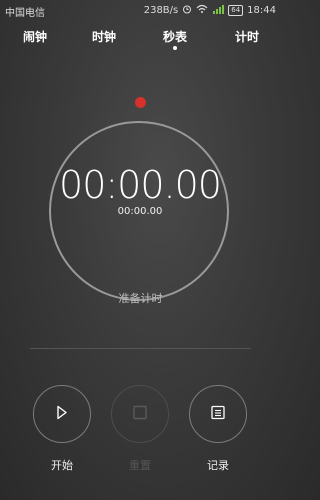  What do you see at coordinates (140, 43) in the screenshot?
I see `tab-bar: 闹钟 时钟 秒表 计时` at bounding box center [140, 43].